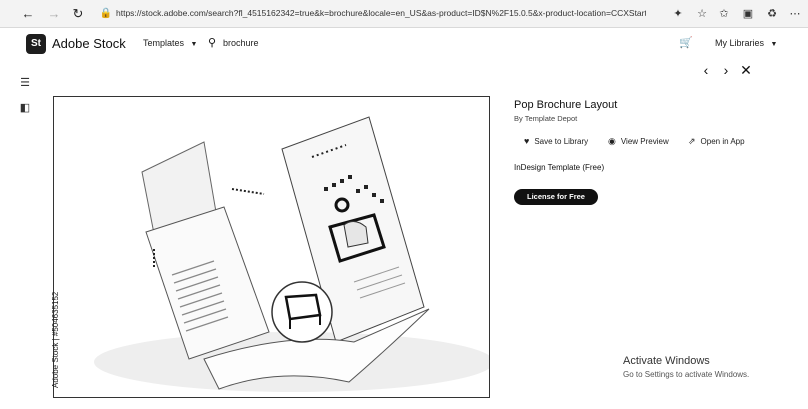 Image resolution: width=808 pixels, height=409 pixels. I want to click on libraries-label: My Libraries, so click(740, 43).